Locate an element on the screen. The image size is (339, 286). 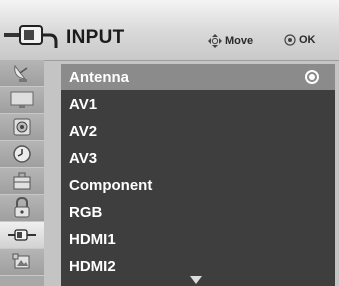
input-item-av3: AV3 is located at coordinates (198, 158).